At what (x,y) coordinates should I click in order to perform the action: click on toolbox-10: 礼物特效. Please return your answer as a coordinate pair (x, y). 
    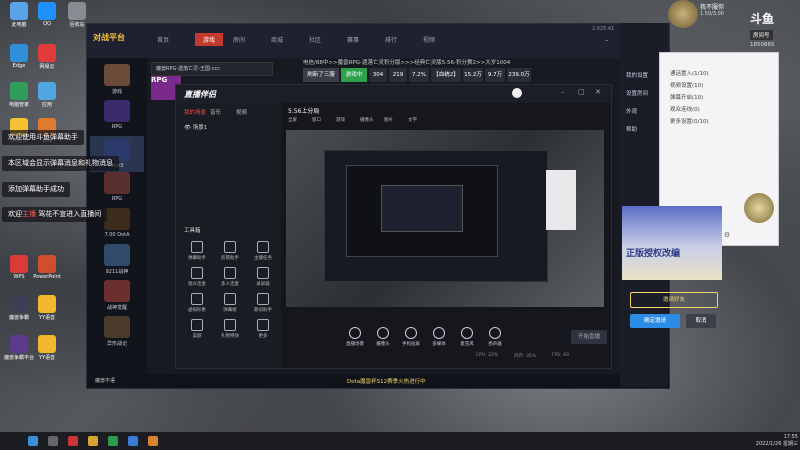
    Looking at the image, I should click on (230, 329).